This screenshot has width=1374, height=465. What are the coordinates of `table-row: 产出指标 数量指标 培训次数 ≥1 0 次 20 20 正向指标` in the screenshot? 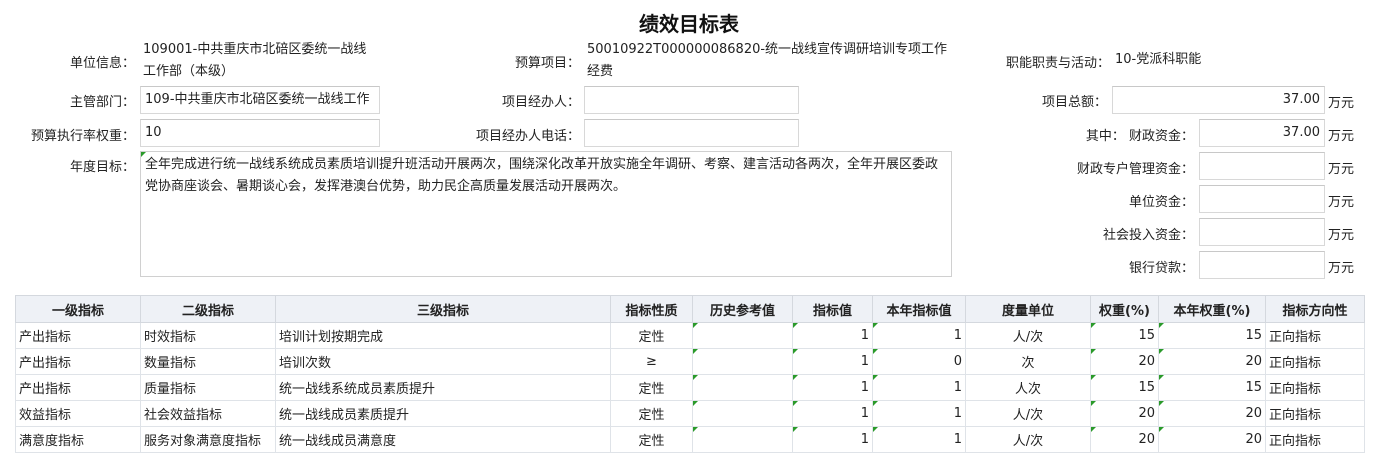 It's located at (690, 361).